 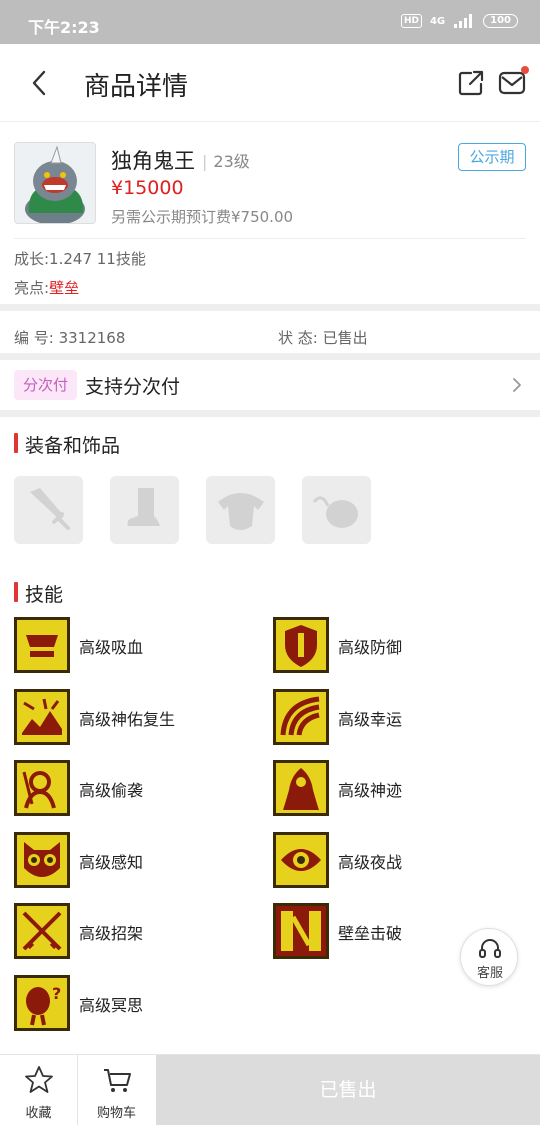 I want to click on skill-item: ? 高级冥思, so click(x=139, y=1004).